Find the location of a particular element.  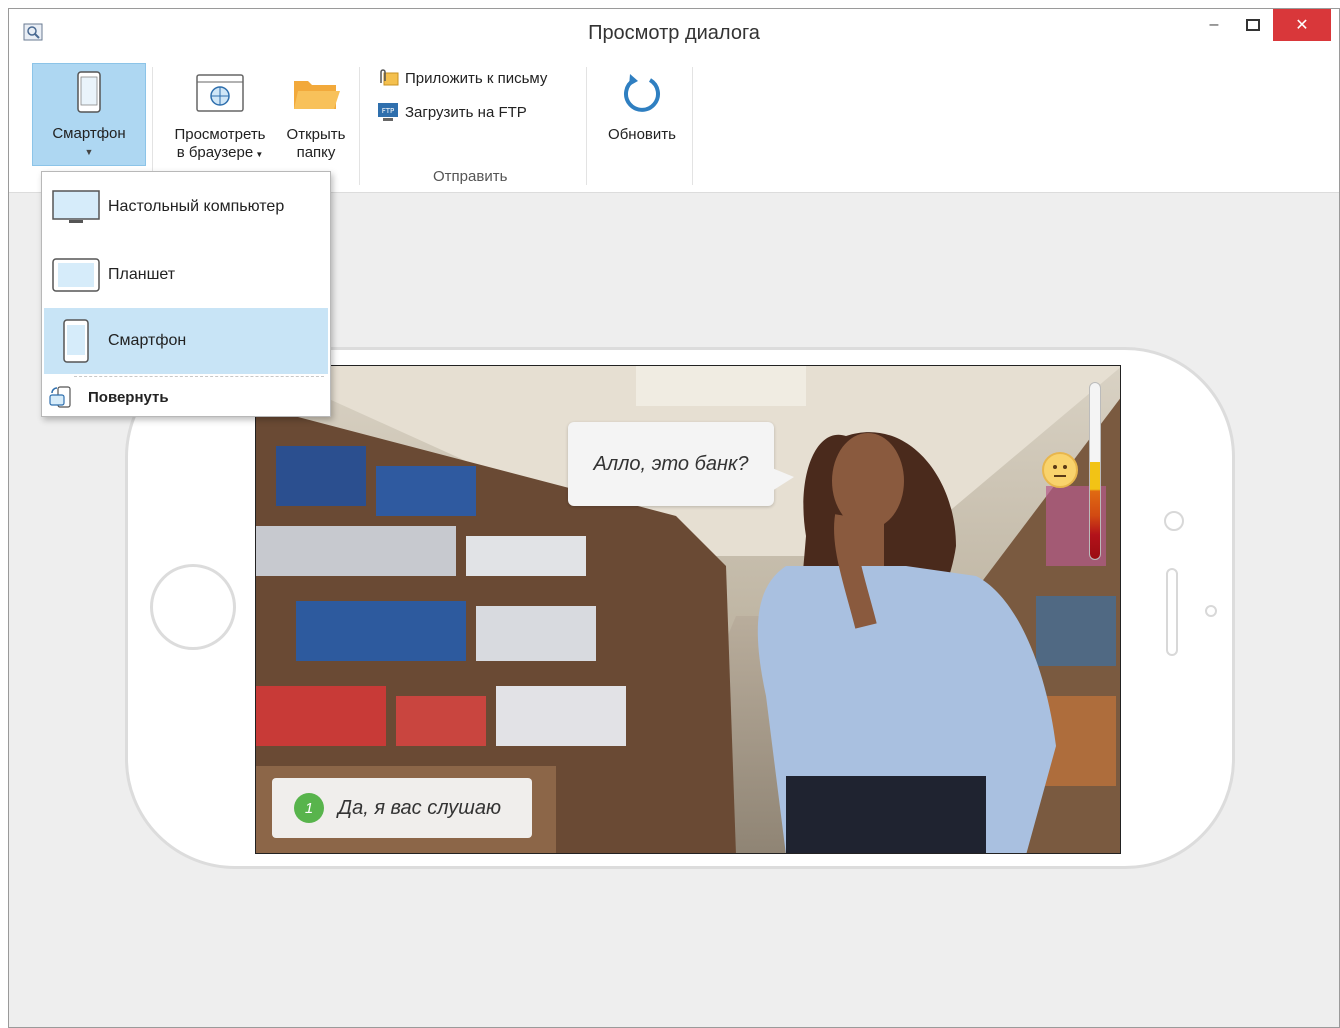

menu-separator is located at coordinates (199, 376).